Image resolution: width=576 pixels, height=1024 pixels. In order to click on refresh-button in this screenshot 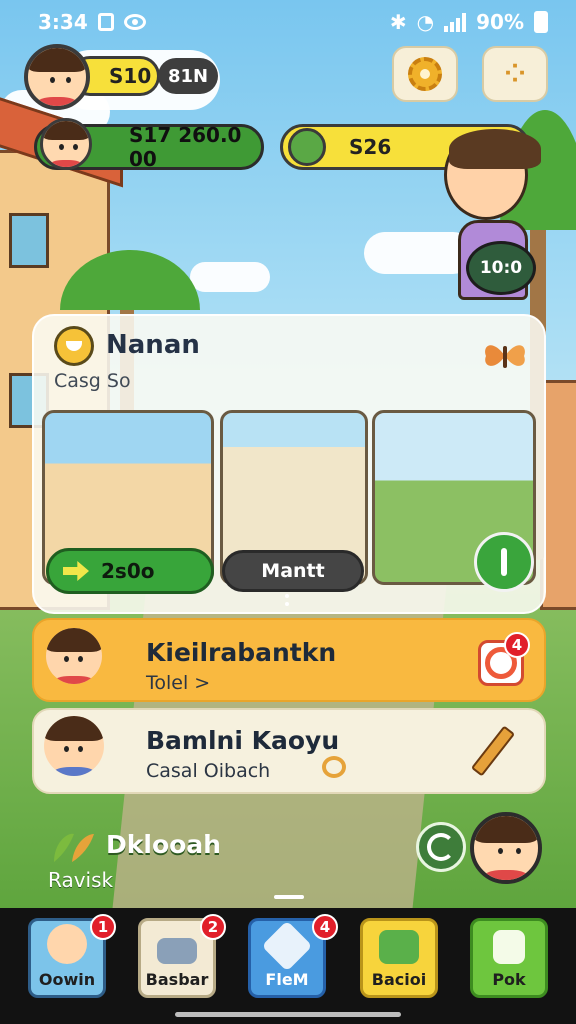, I will do `click(441, 847)`.